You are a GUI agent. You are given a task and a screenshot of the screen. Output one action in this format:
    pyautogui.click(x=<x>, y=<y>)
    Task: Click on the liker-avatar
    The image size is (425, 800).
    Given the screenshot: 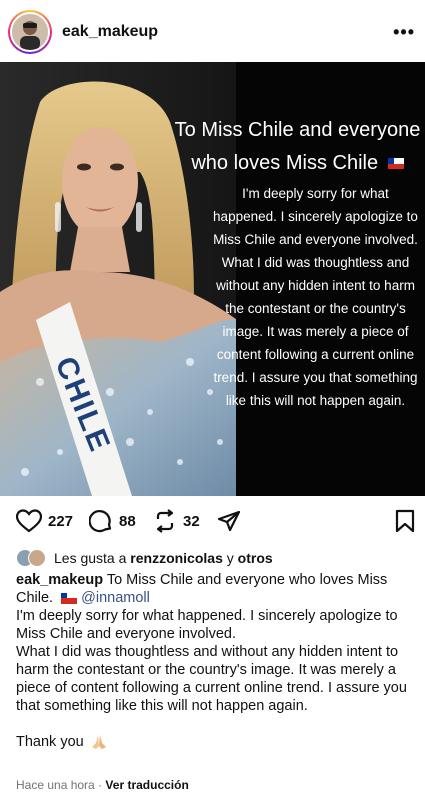 What is the action you would take?
    pyautogui.click(x=37, y=558)
    